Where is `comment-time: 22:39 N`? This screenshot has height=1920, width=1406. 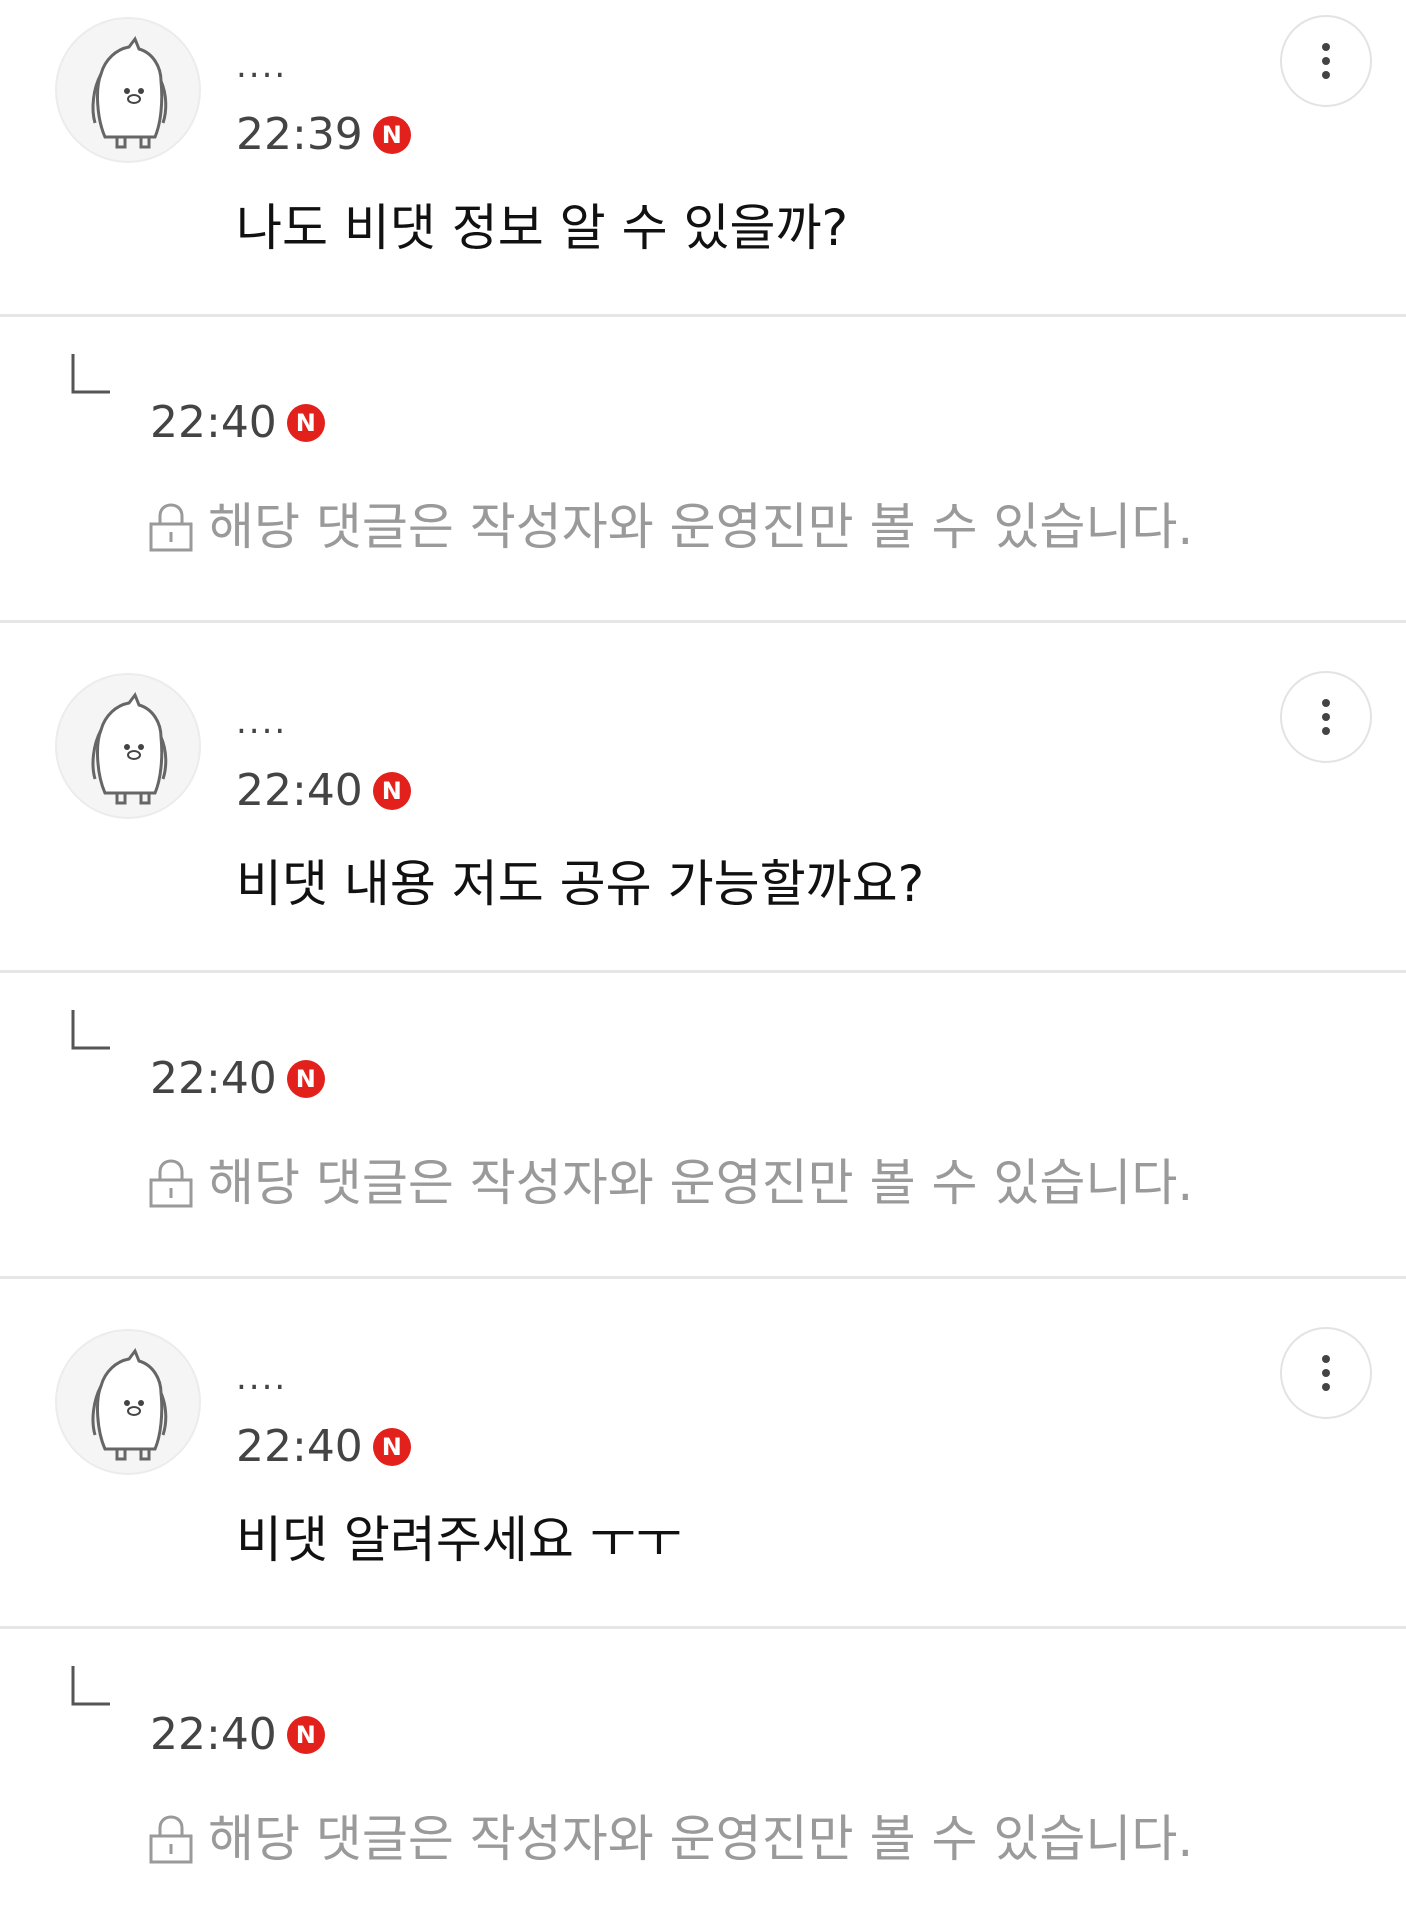
comment-time: 22:39 N is located at coordinates (323, 135).